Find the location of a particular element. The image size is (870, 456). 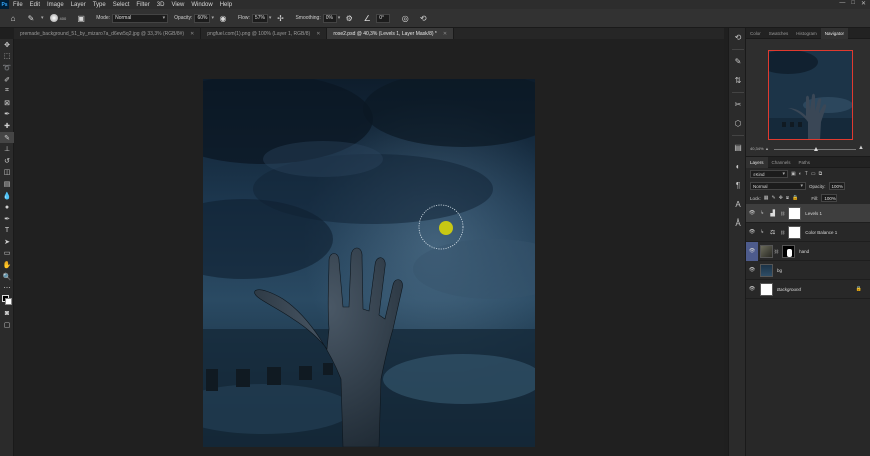

close-window-button: ✕ is located at coordinates (863, 3).